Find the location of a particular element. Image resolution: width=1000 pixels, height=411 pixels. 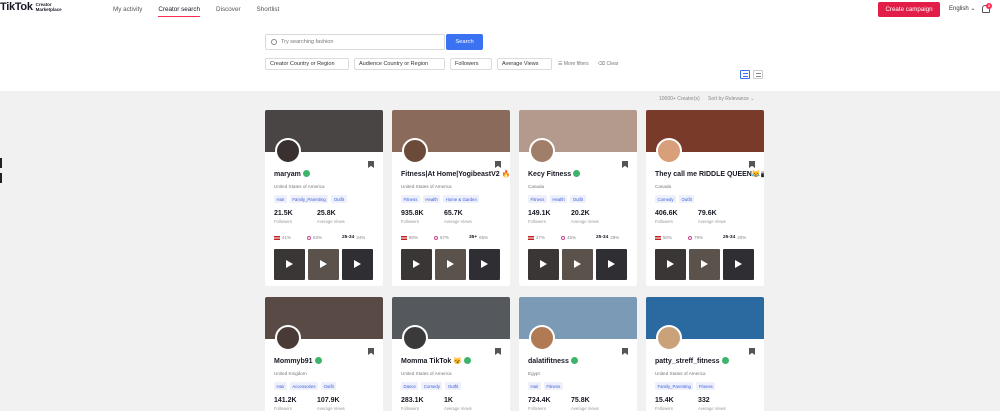

category-tag: Outfit is located at coordinates (329, 386).